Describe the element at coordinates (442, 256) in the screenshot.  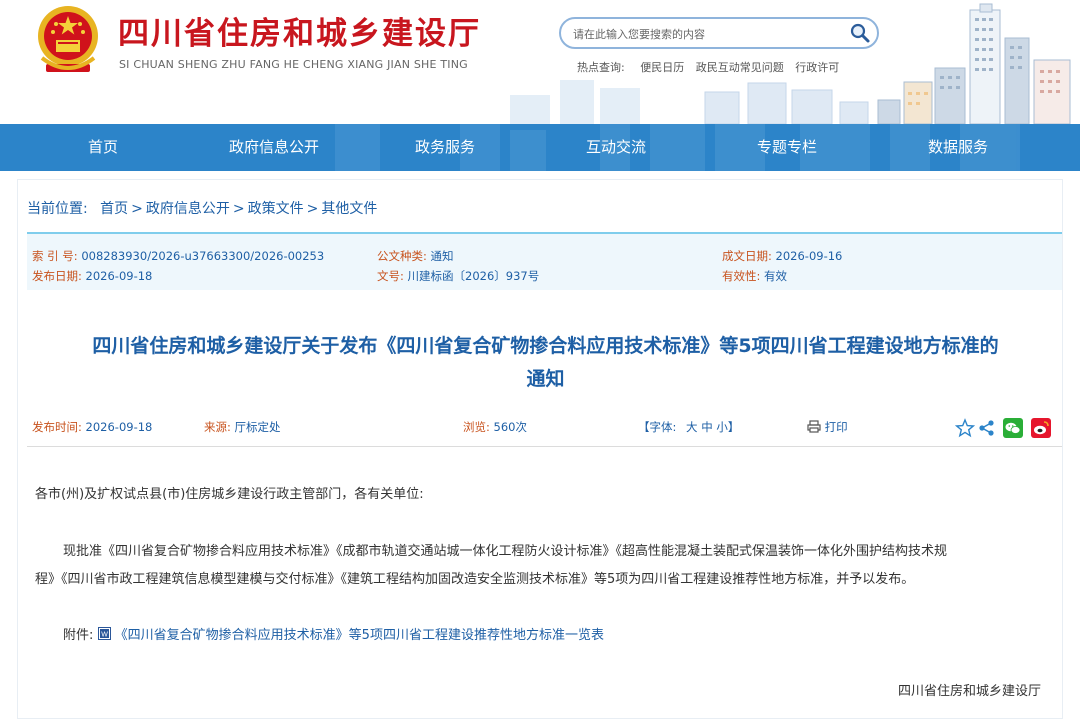
I see `meta-type-value: 通知` at that location.